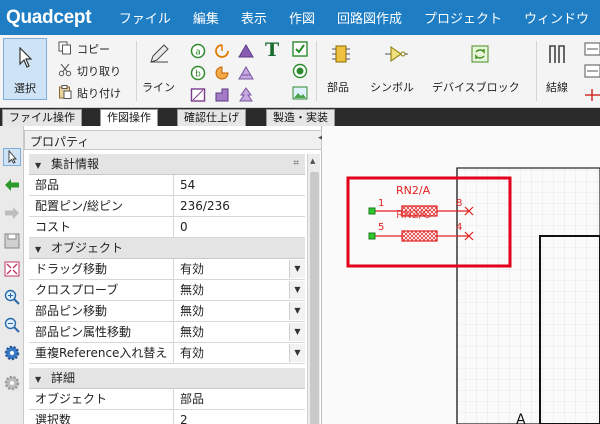 The height and width of the screenshot is (424, 600). What do you see at coordinates (12, 157) in the screenshot?
I see `select-tool-icon` at bounding box center [12, 157].